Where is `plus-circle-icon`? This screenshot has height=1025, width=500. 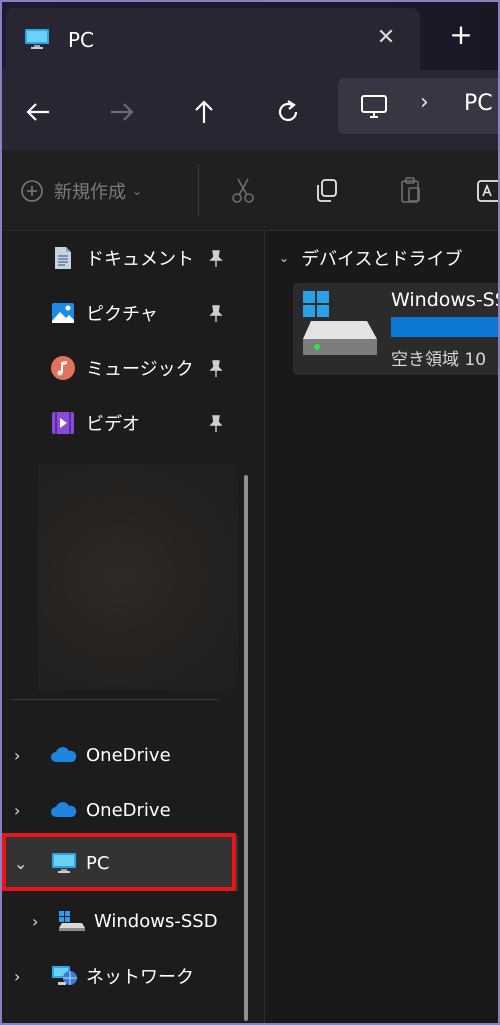 plus-circle-icon is located at coordinates (32, 191).